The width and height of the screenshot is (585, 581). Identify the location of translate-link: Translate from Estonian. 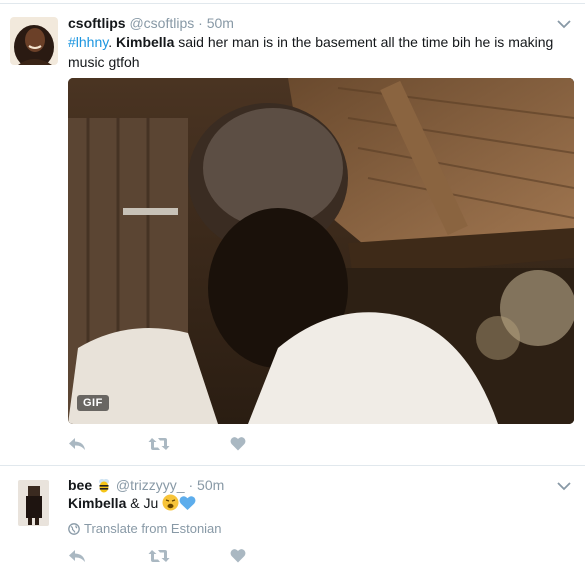
(145, 529).